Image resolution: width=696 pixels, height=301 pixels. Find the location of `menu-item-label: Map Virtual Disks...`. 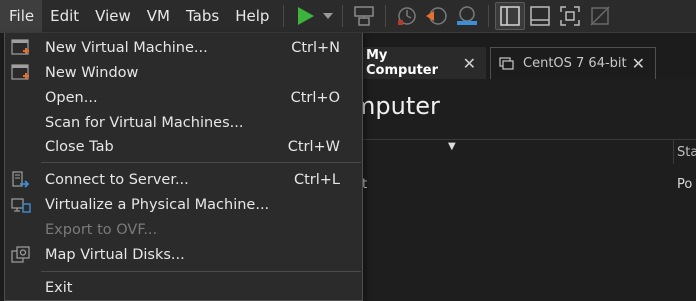

menu-item-label: Map Virtual Disks... is located at coordinates (115, 255).